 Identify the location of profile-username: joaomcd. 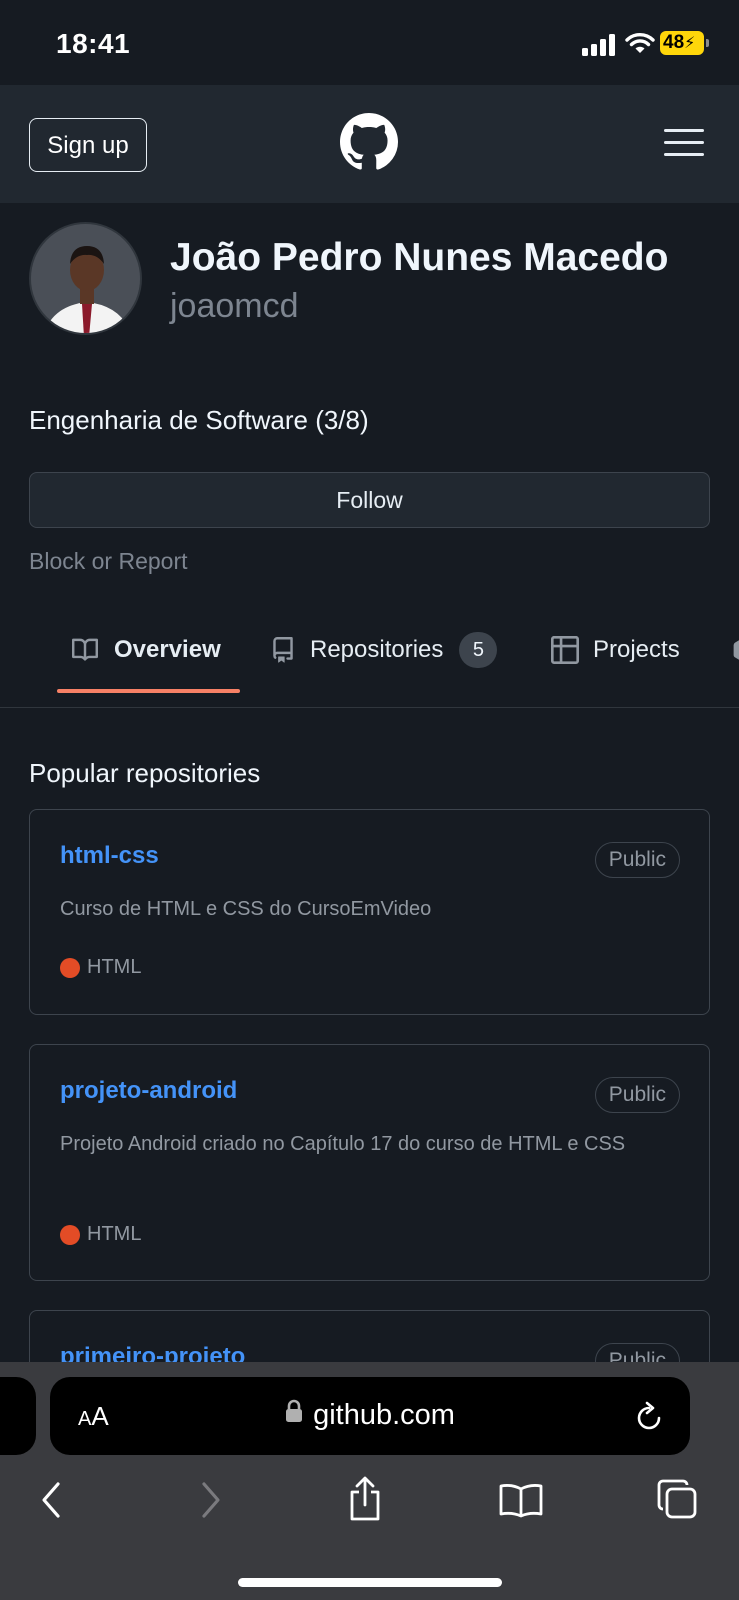
(234, 306).